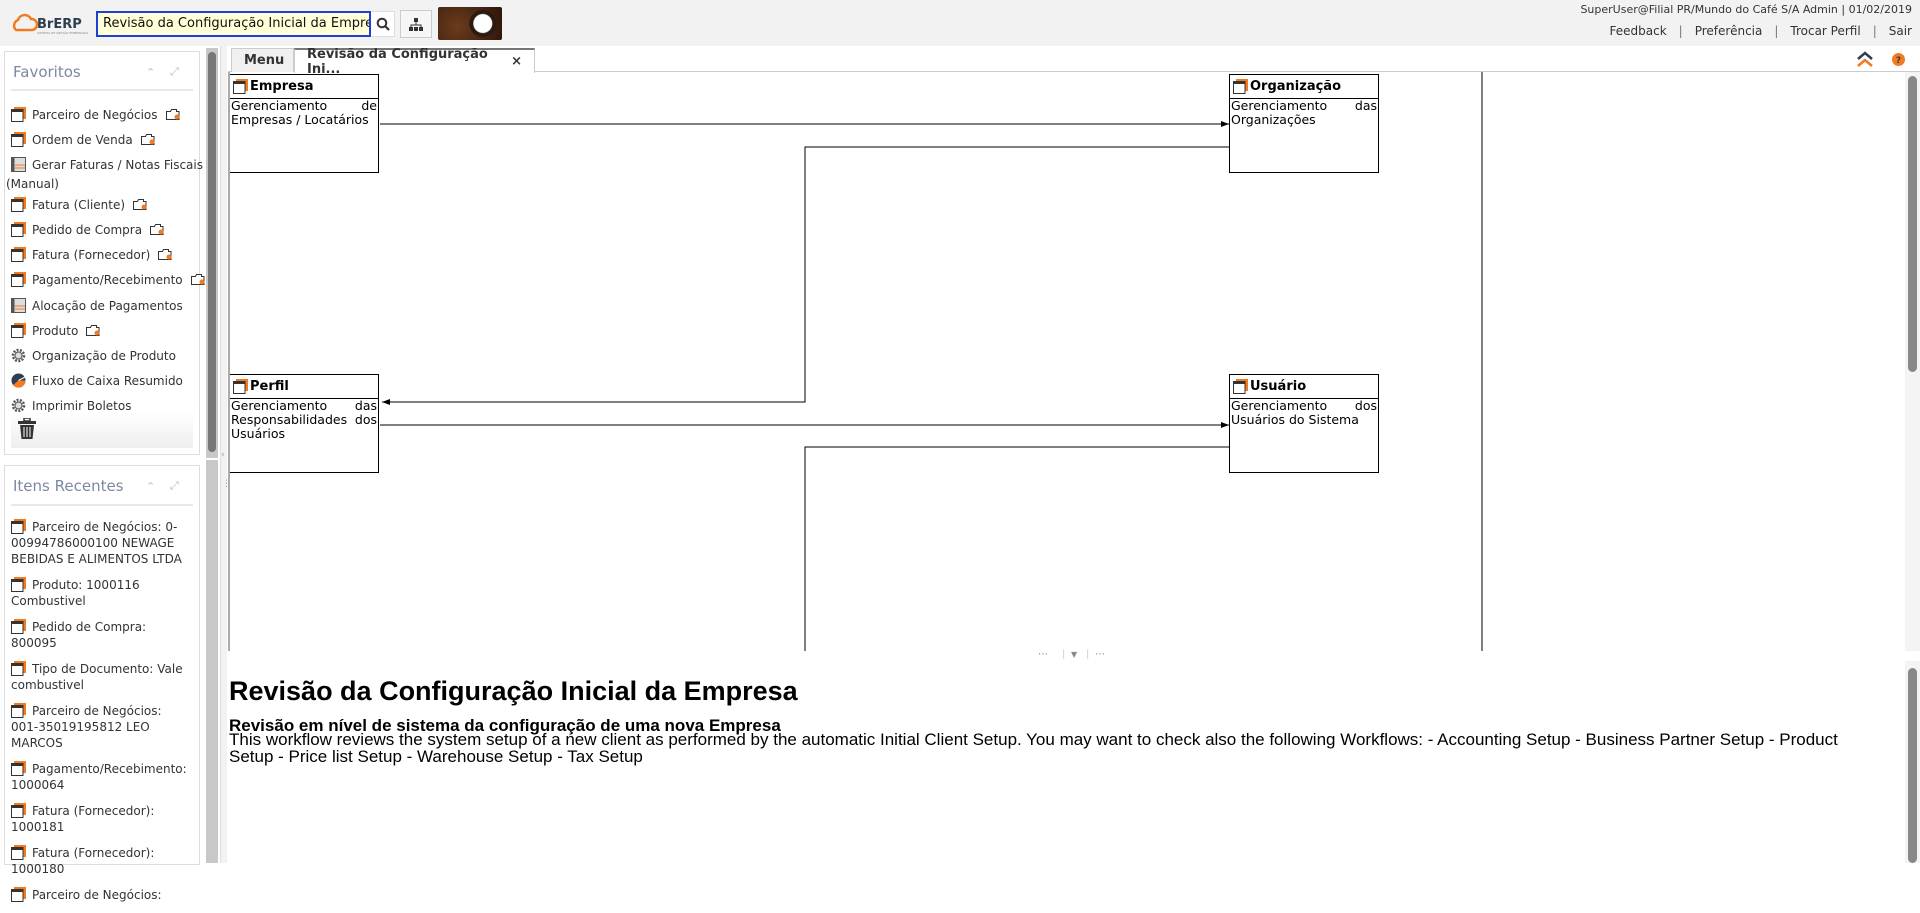  I want to click on recent-item-label: Parceiro de Negócios:, so click(97, 895).